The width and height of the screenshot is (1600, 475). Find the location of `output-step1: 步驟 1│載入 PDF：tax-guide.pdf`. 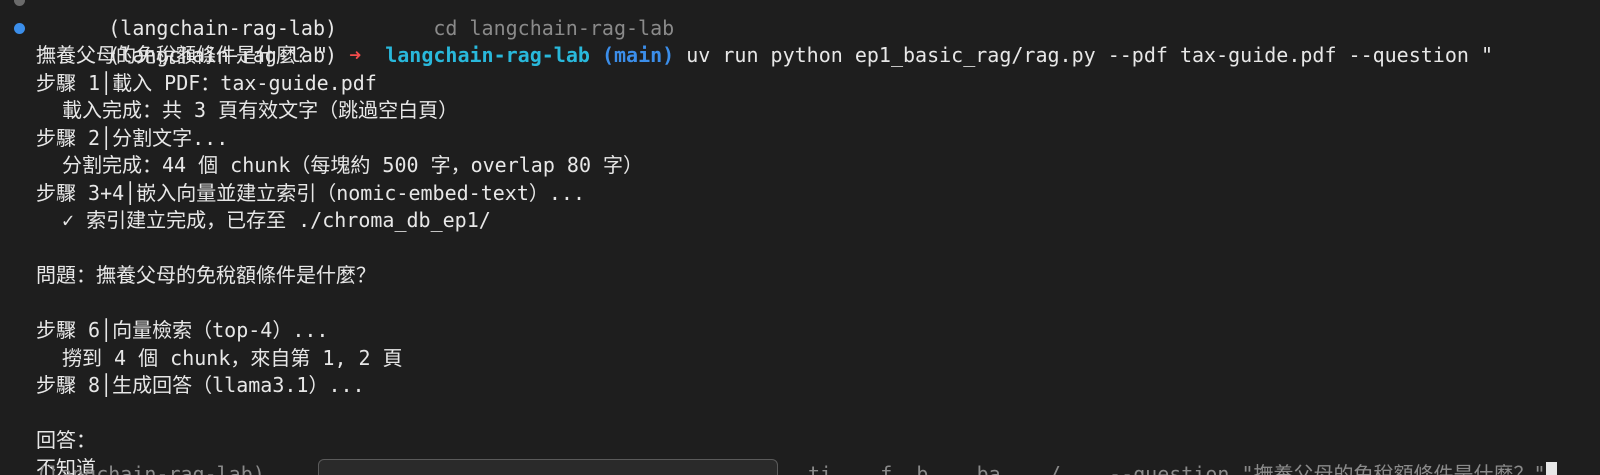

output-step1: 步驟 1│載入 PDF：tax-guide.pdf is located at coordinates (206, 82).